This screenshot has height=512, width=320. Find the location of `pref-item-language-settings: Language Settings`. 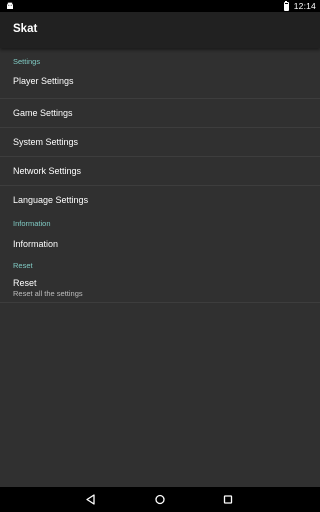

pref-item-language-settings: Language Settings is located at coordinates (160, 200).